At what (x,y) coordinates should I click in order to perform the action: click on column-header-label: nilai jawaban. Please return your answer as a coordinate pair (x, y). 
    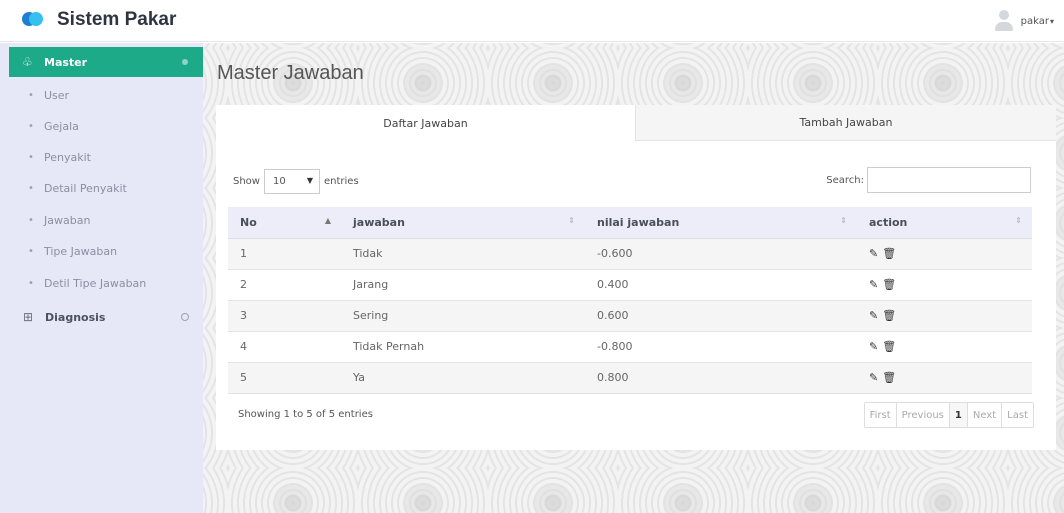
    Looking at the image, I should click on (638, 222).